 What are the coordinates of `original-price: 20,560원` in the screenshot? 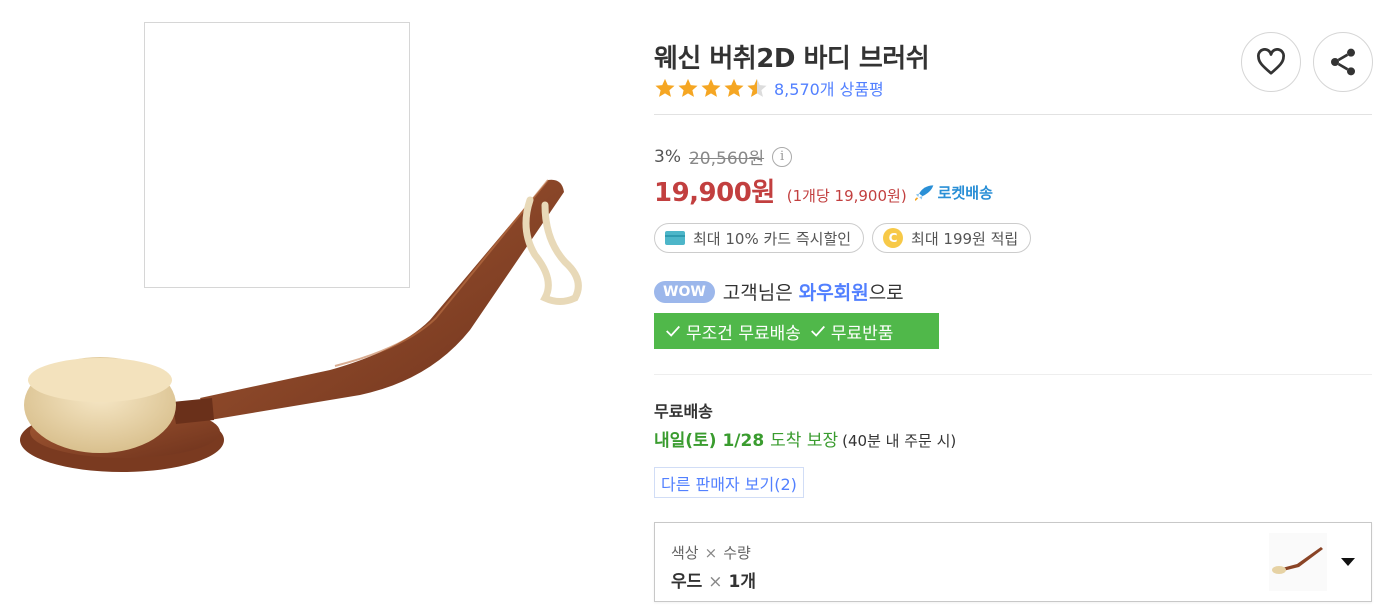 It's located at (726, 159).